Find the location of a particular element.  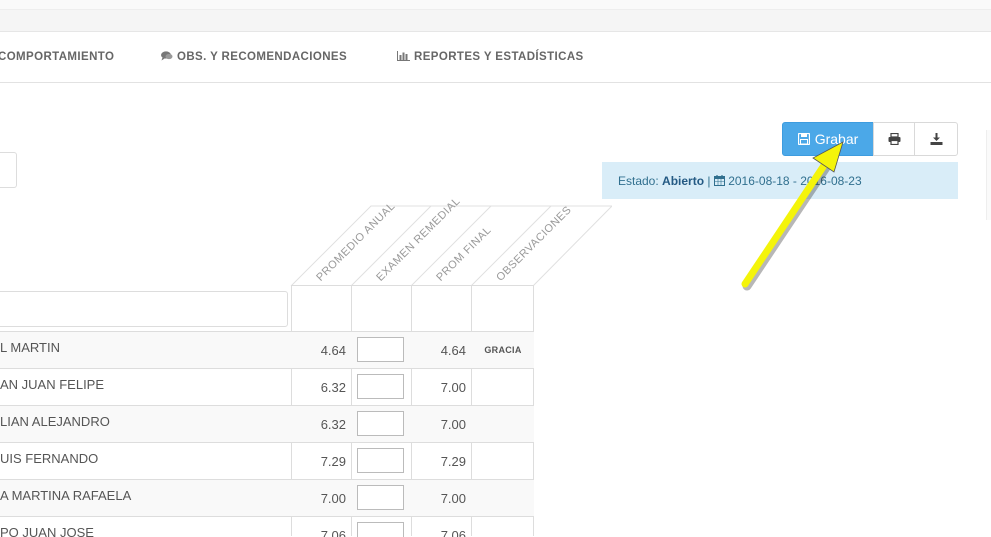

top-bar is located at coordinates (495, 16).